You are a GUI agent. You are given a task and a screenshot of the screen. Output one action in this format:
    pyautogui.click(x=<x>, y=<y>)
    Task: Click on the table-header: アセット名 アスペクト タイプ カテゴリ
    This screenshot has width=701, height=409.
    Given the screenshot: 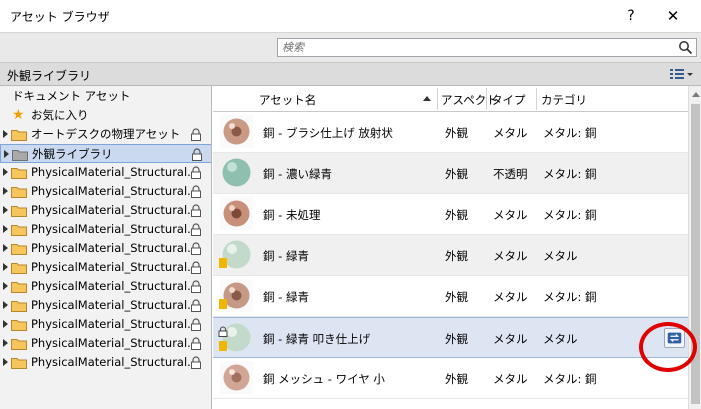 What is the action you would take?
    pyautogui.click(x=450, y=99)
    